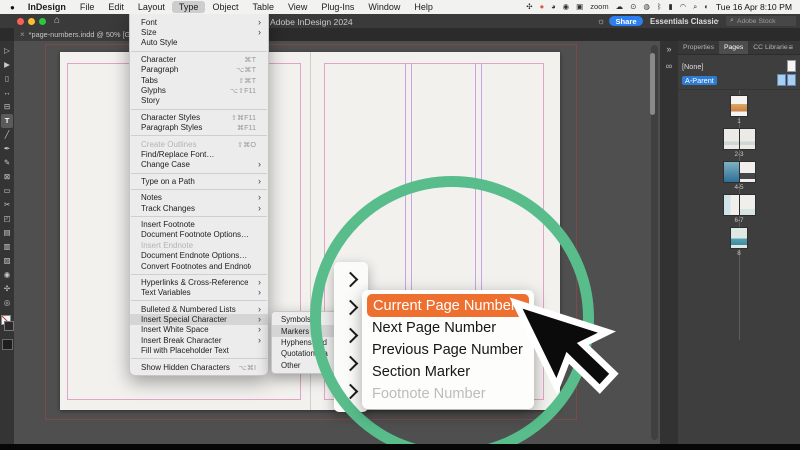 The width and height of the screenshot is (800, 450). I want to click on wifi-icon: ◠, so click(683, 7).